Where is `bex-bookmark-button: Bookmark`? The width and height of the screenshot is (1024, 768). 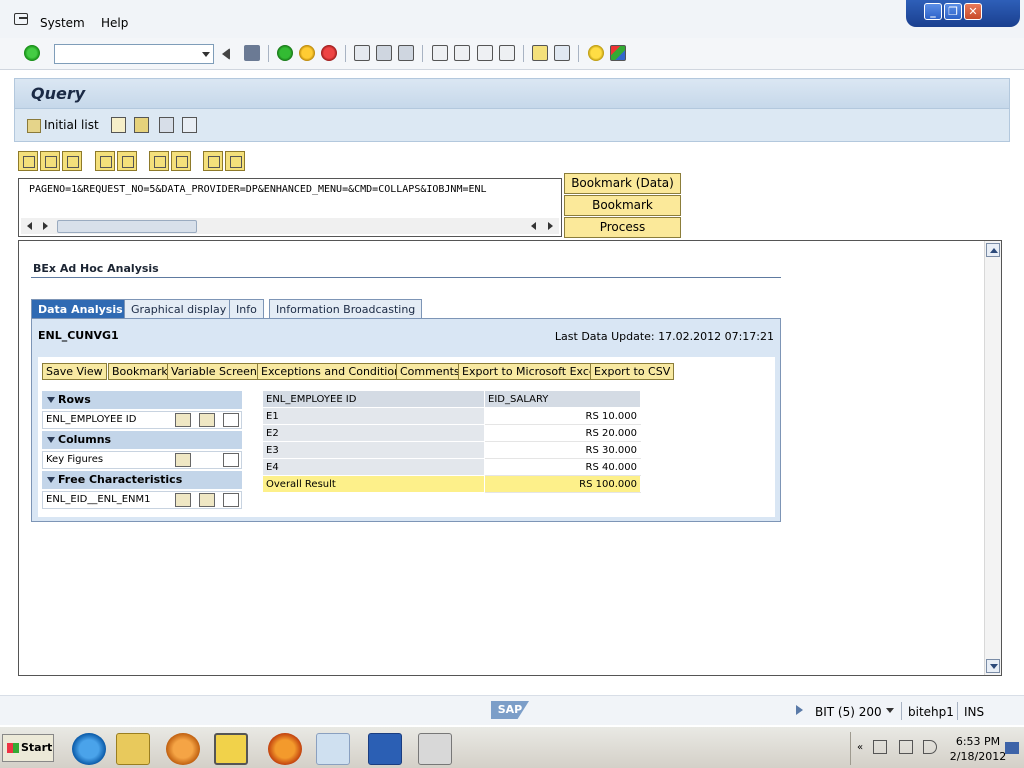 bex-bookmark-button: Bookmark is located at coordinates (140, 371).